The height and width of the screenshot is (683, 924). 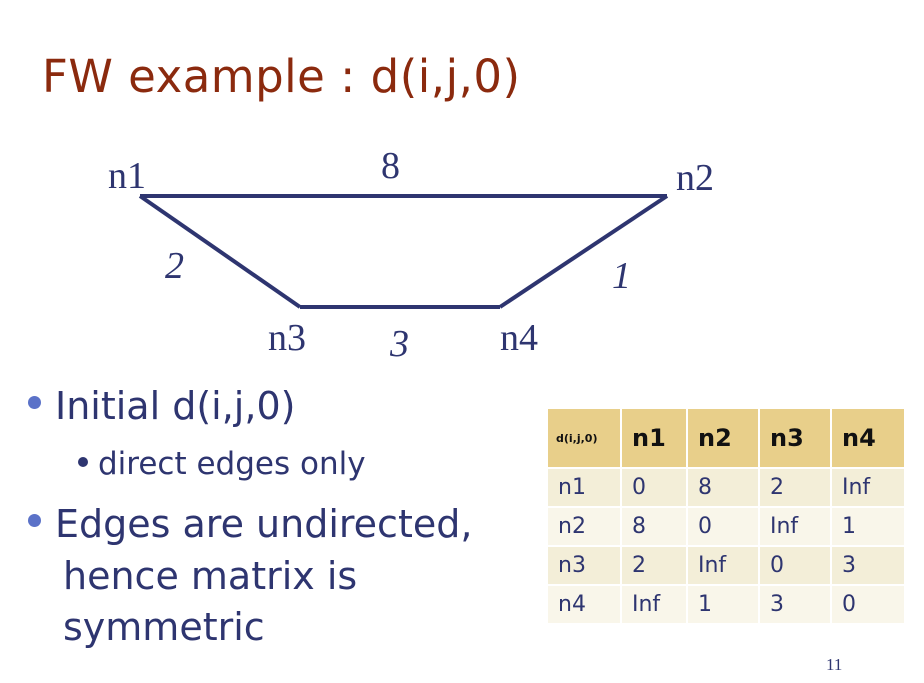 What do you see at coordinates (220, 251) in the screenshot?
I see `edge-n1-n3` at bounding box center [220, 251].